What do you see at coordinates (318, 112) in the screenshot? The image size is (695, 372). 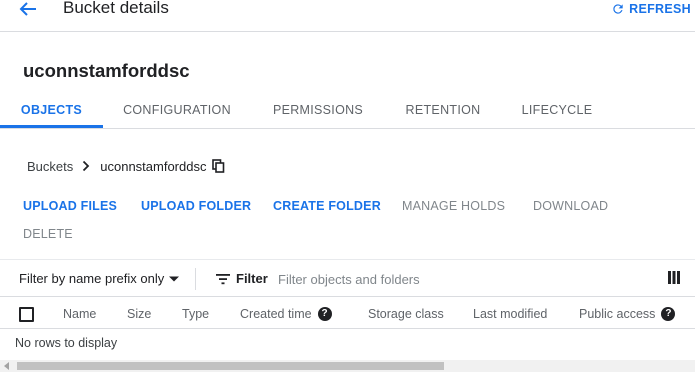 I see `tab-permissions: PERMISSIONS` at bounding box center [318, 112].